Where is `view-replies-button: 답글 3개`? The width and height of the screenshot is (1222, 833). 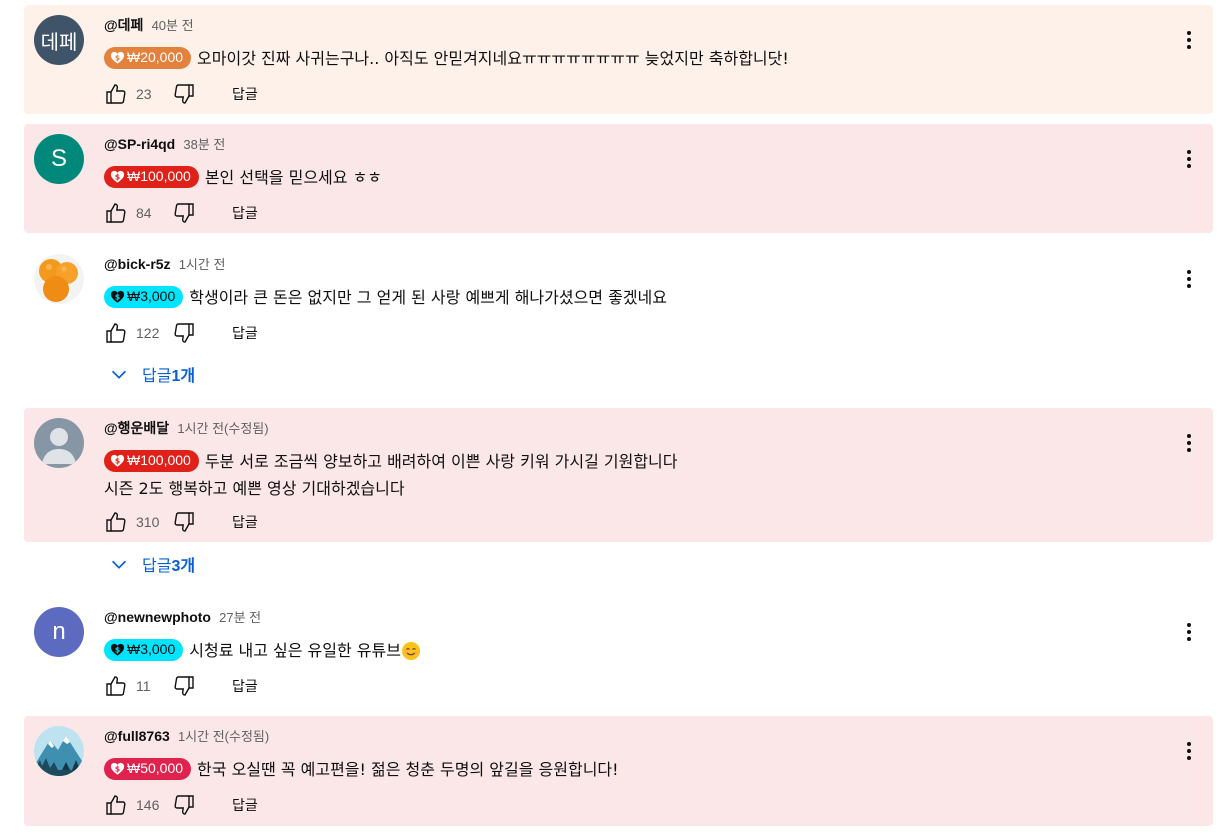 view-replies-button: 답글 3개 is located at coordinates (151, 564).